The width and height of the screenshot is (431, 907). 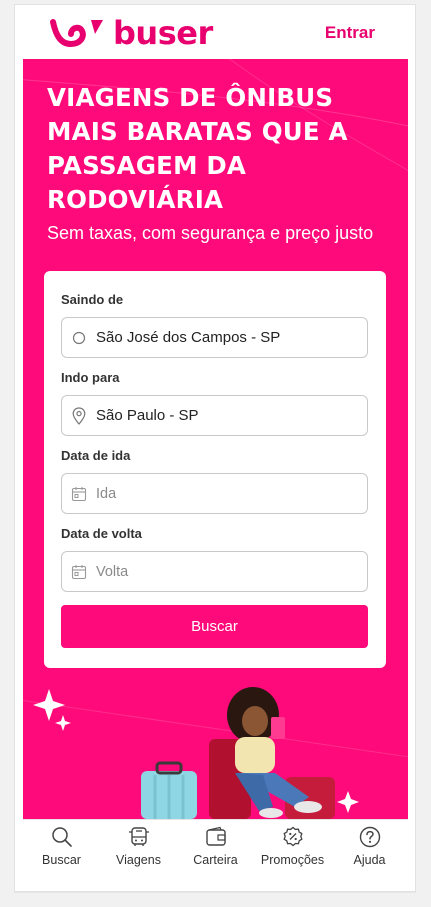 I want to click on nav-item-viagens: Viagens, so click(x=138, y=844).